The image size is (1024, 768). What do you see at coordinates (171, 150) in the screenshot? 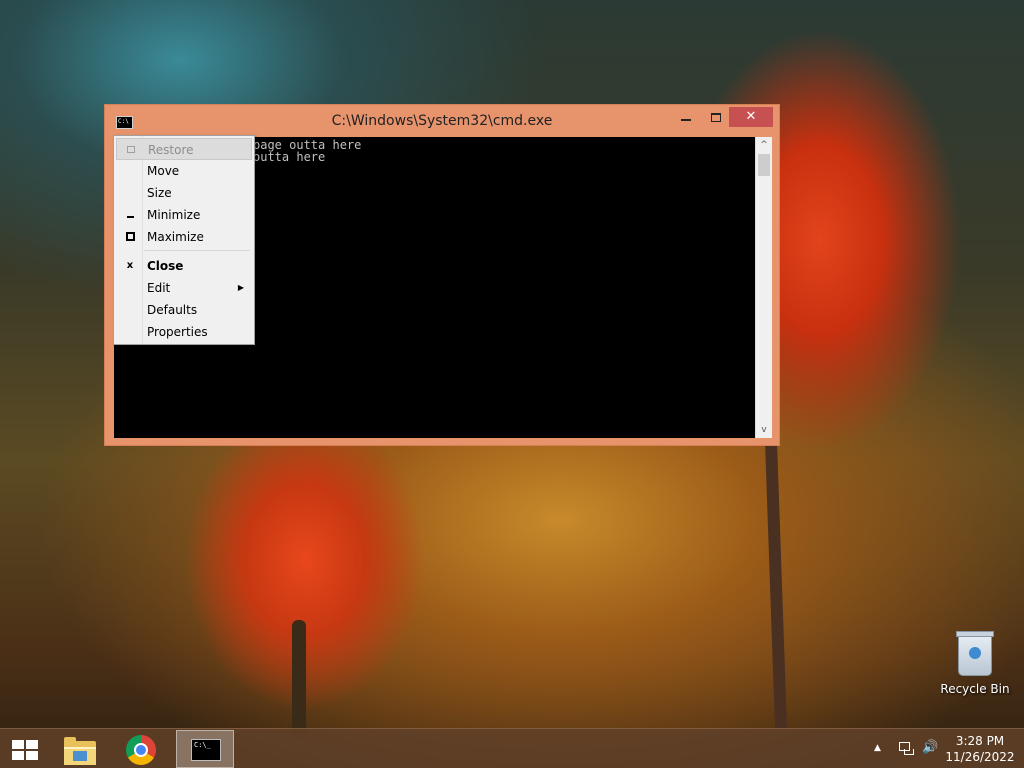
I see `menu-item-label: Restore` at bounding box center [171, 150].